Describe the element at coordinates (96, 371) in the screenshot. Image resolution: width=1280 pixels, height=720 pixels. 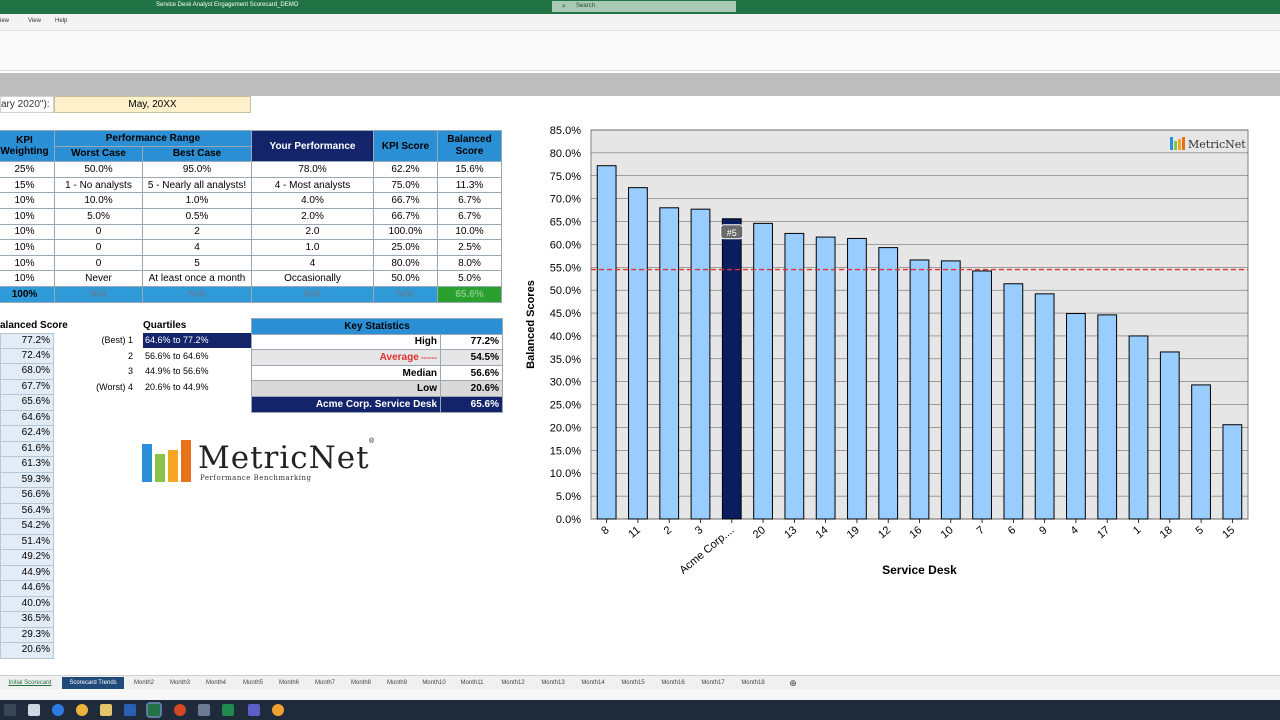
I see `quartile-label: 3` at that location.